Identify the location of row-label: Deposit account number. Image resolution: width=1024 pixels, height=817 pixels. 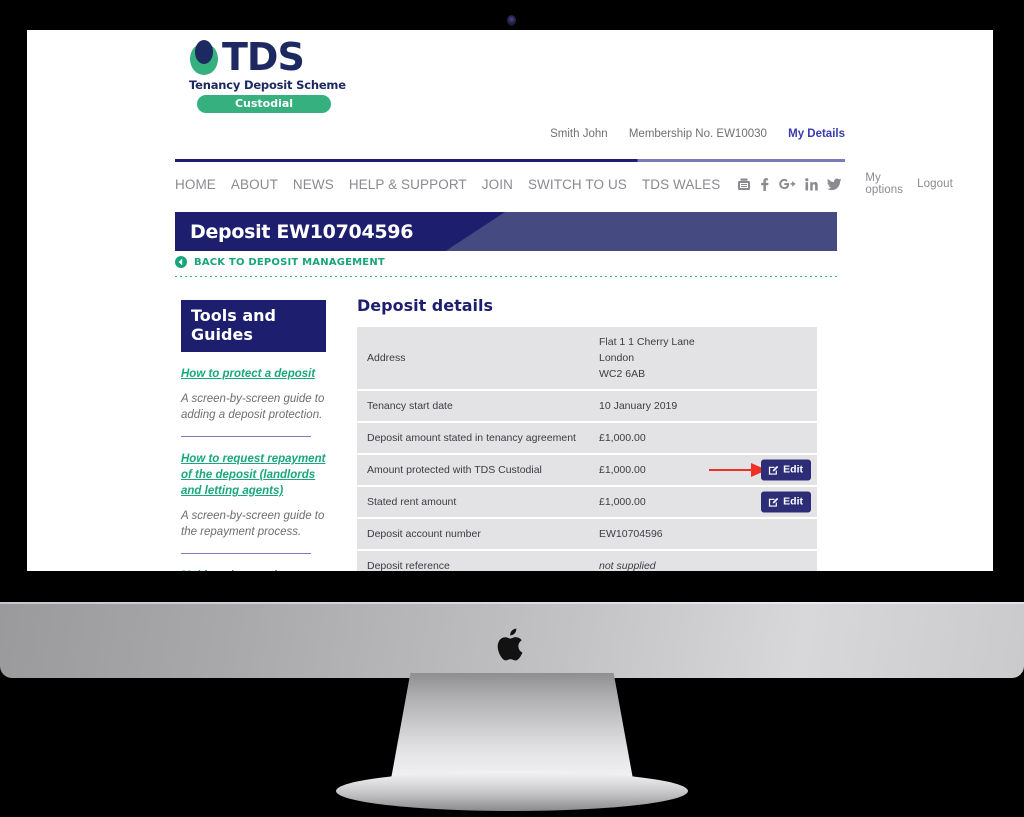
(424, 534).